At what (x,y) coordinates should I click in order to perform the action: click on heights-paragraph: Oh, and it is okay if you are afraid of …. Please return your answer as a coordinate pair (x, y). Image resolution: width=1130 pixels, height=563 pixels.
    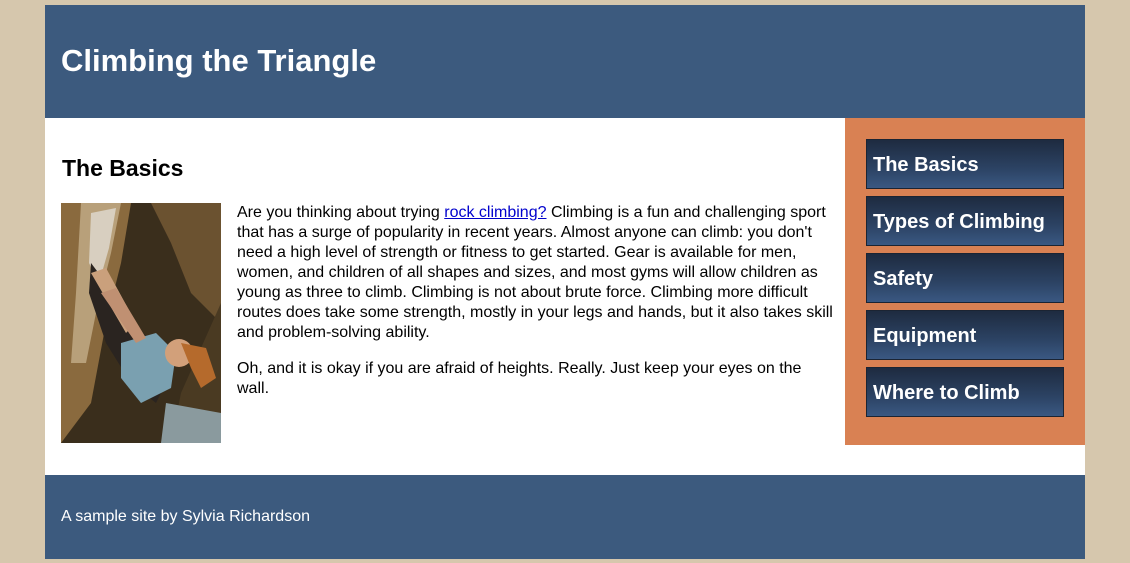
    Looking at the image, I should click on (519, 378).